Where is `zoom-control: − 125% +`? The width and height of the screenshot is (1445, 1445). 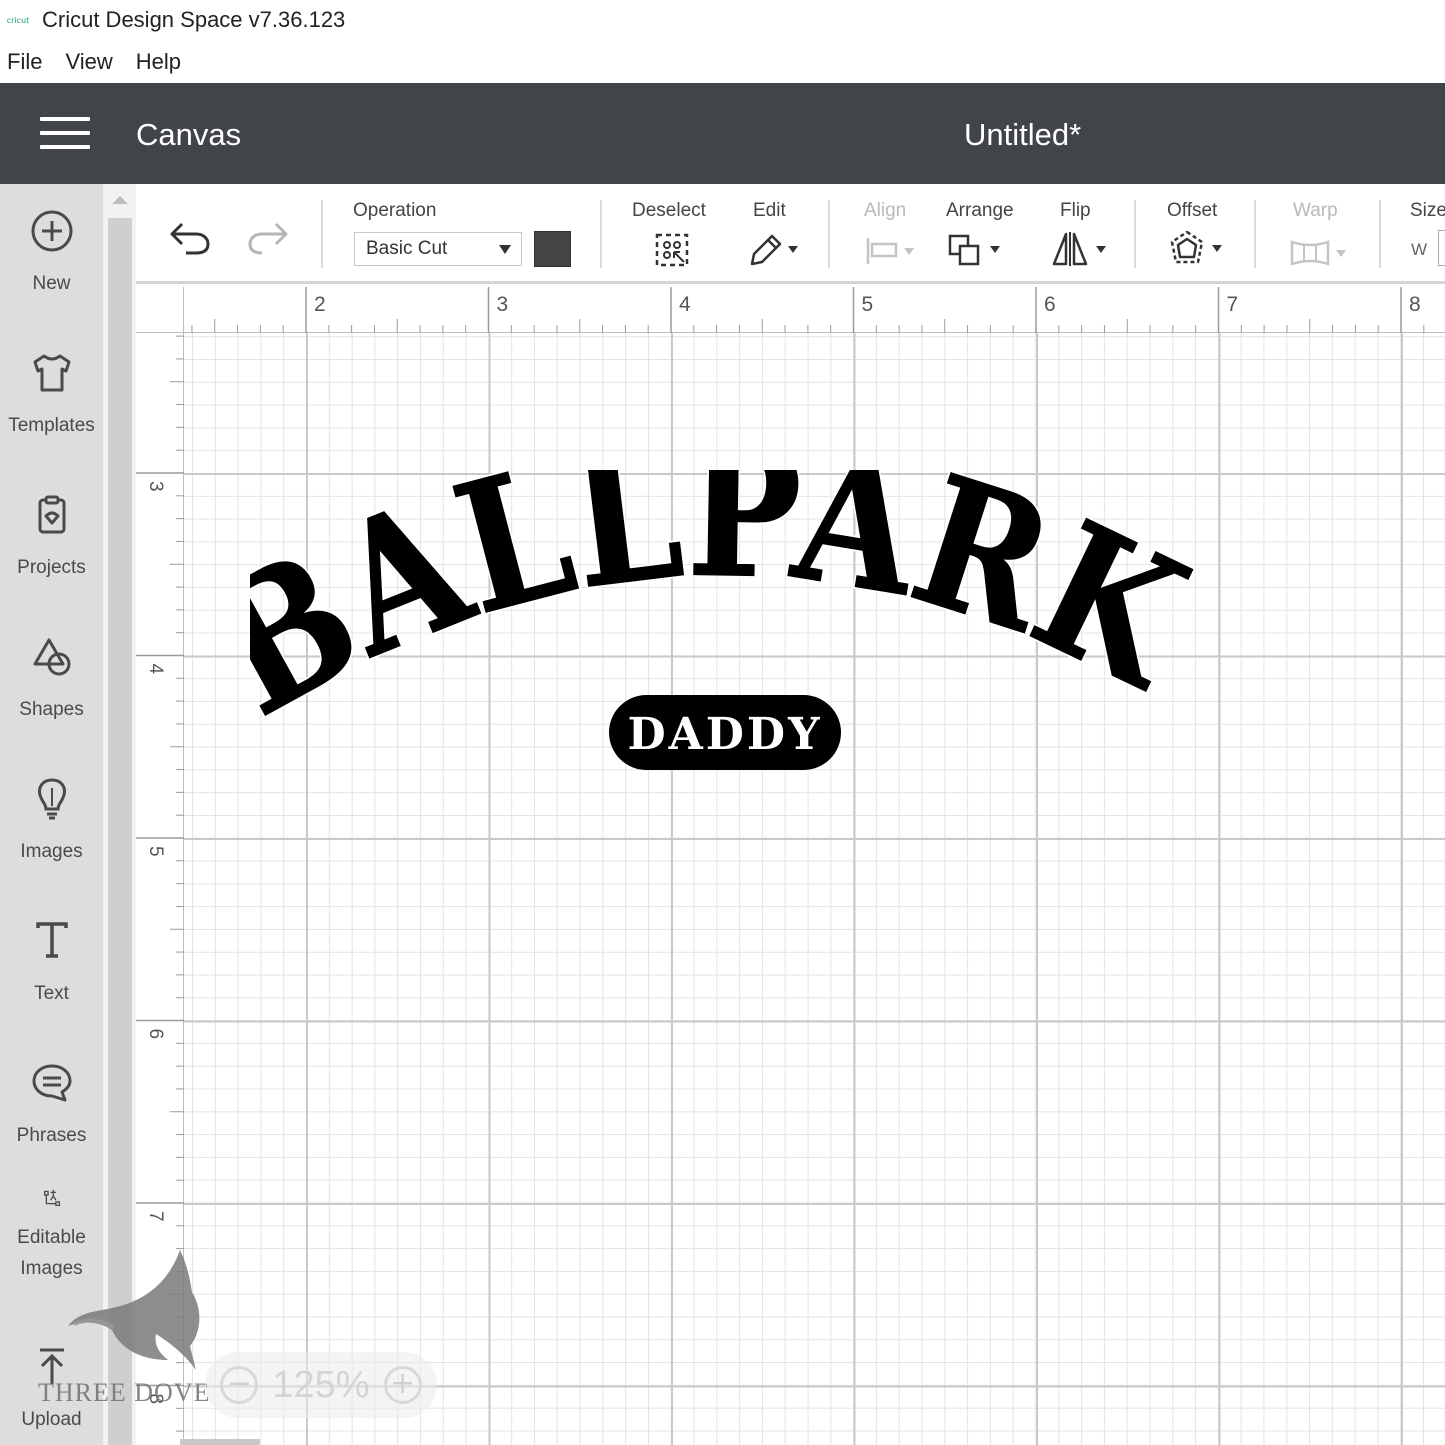
zoom-control: − 125% + is located at coordinates (321, 1385).